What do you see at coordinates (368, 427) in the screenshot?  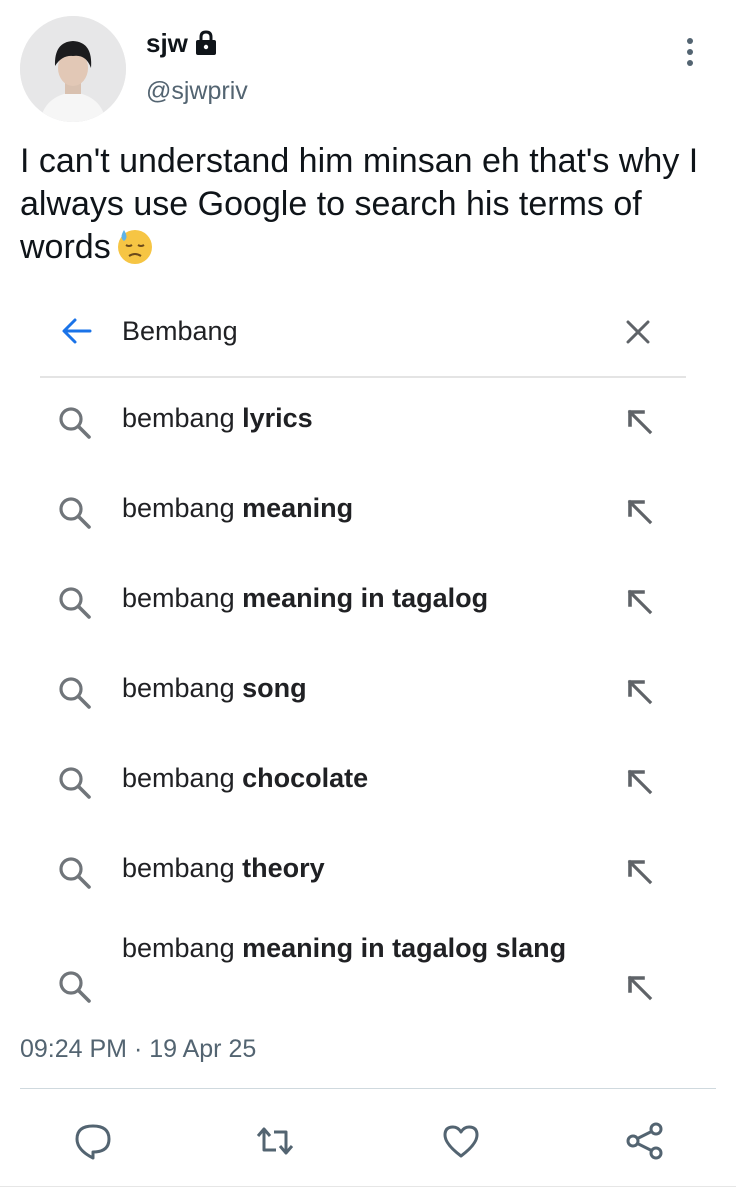 I see `suggestion-item: bembang lyrics` at bounding box center [368, 427].